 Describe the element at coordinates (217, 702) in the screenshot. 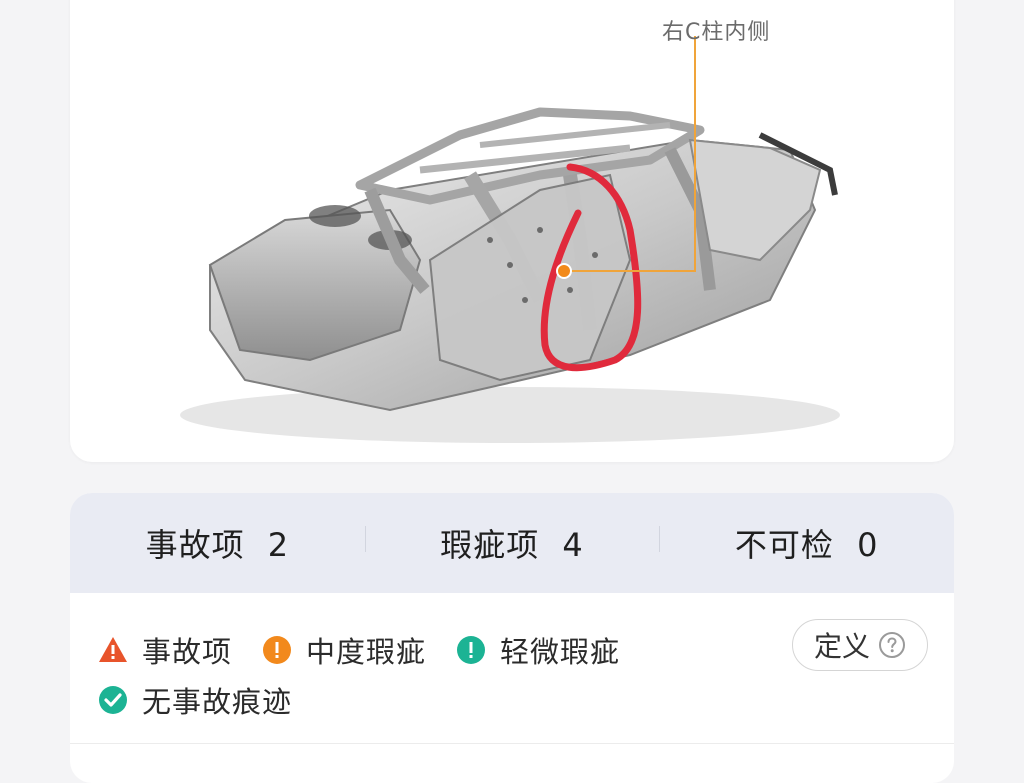

I see `legend-label: 无事故痕迹` at that location.